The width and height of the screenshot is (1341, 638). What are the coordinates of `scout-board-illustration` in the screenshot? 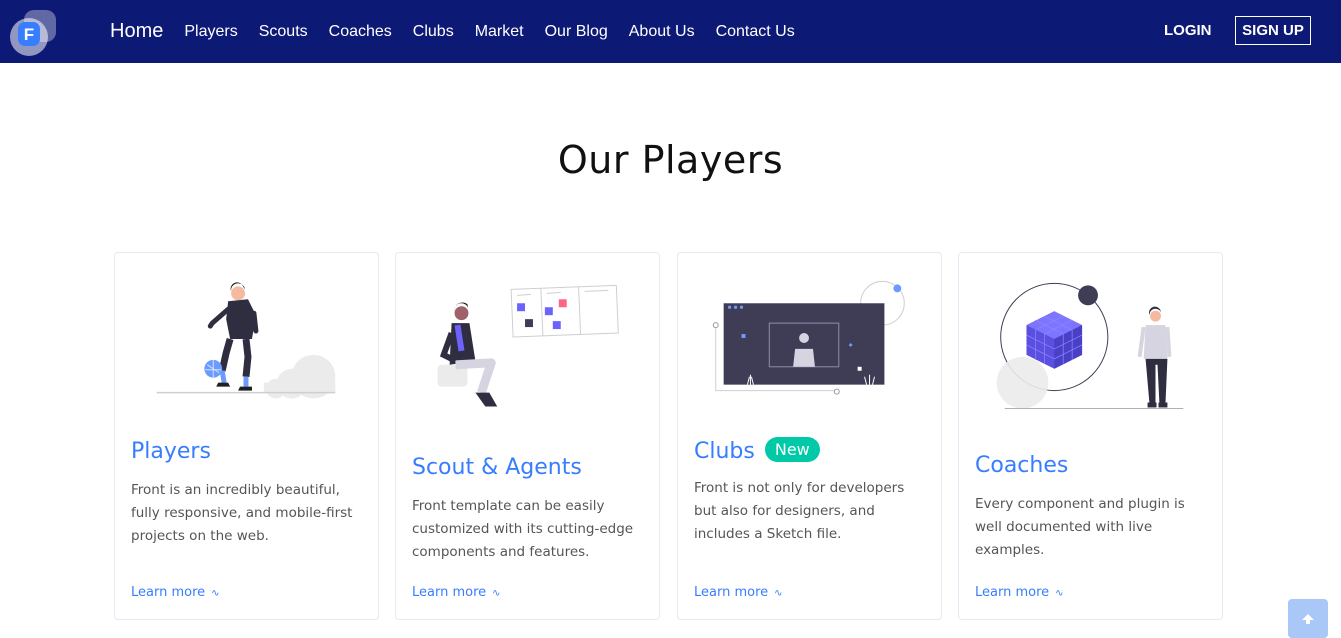 It's located at (528, 345).